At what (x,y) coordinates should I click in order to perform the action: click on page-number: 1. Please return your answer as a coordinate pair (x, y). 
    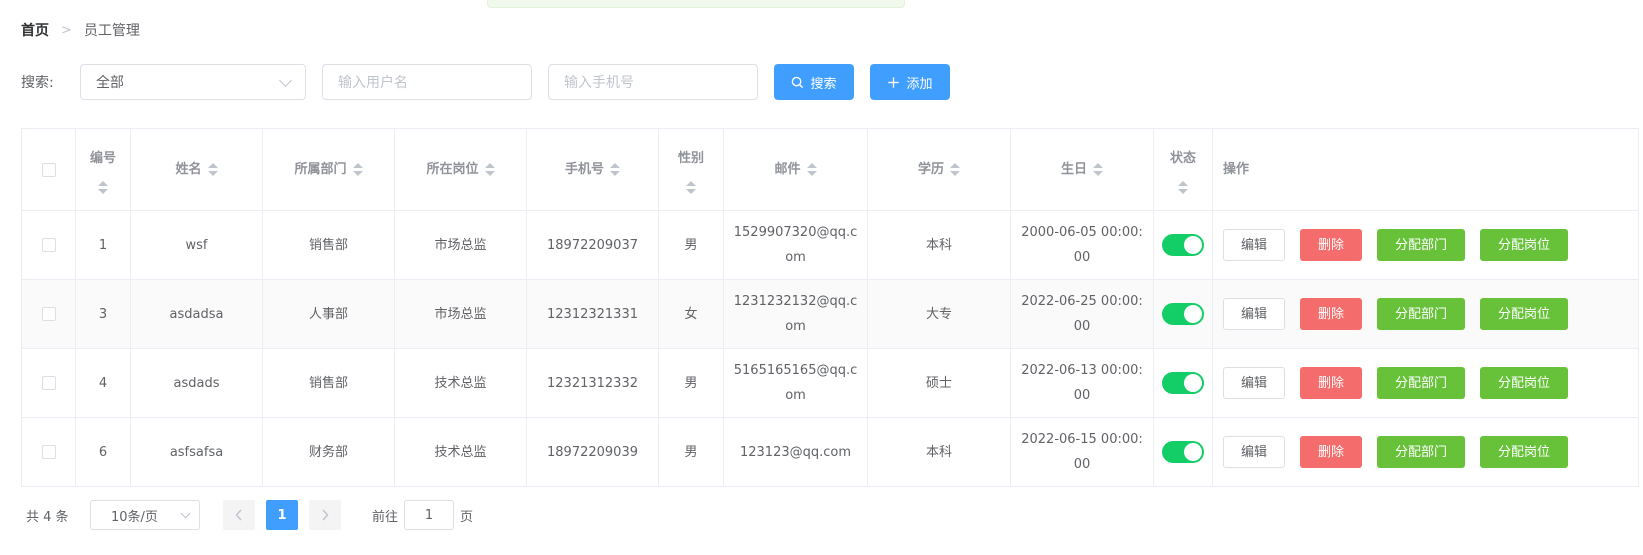
    Looking at the image, I should click on (282, 515).